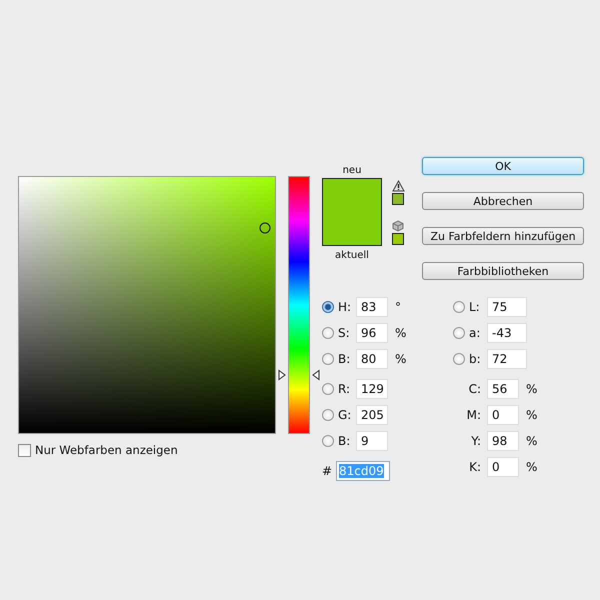 The image size is (600, 600). Describe the element at coordinates (398, 199) in the screenshot. I see `gamut-swatch` at that location.